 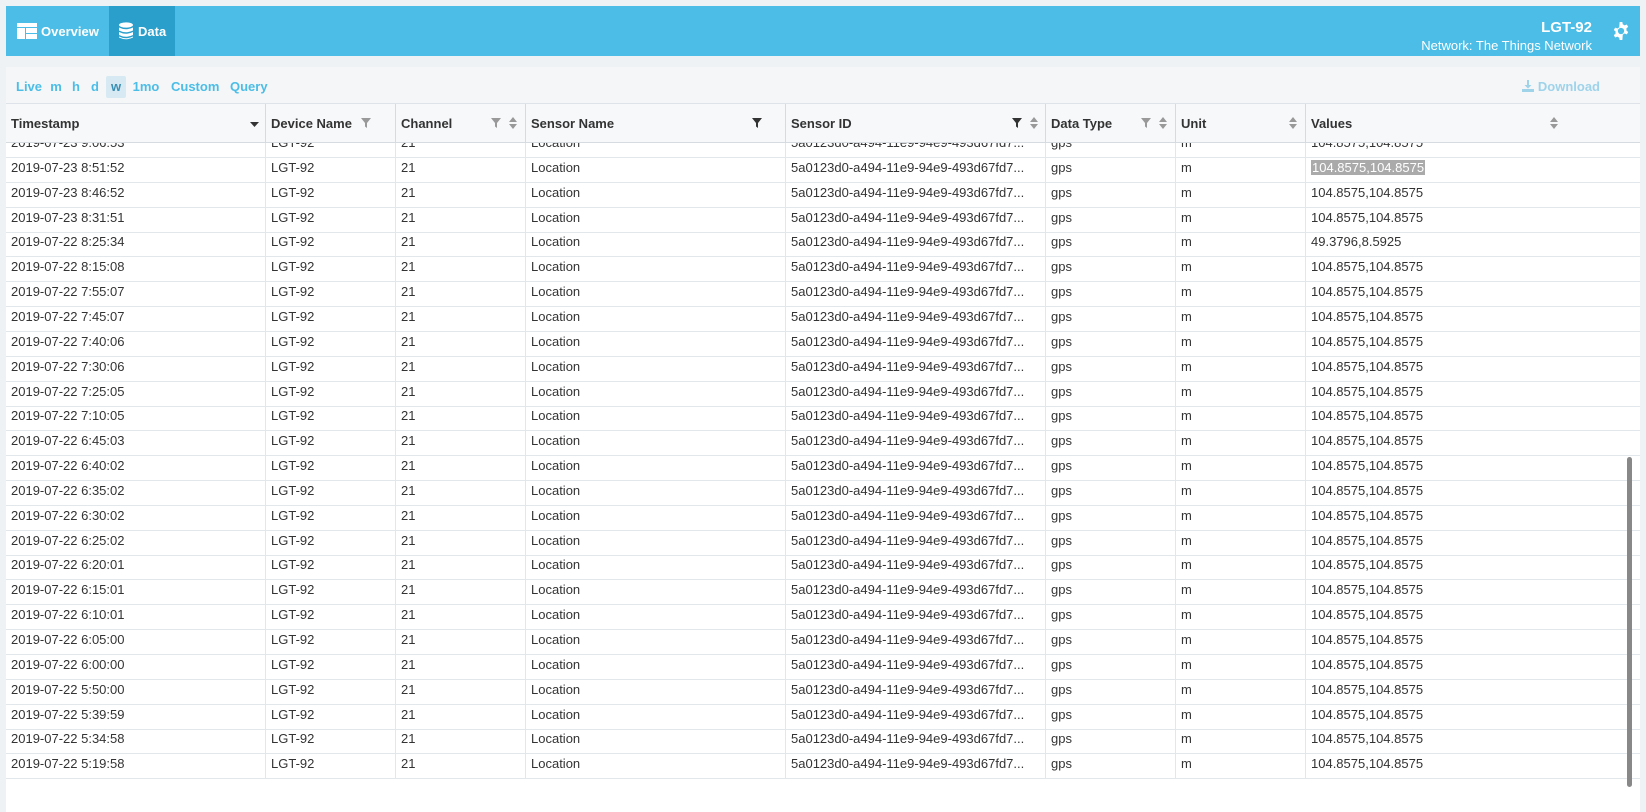 What do you see at coordinates (1437, 243) in the screenshot?
I see `table-cell: 49.3796,8.5925` at bounding box center [1437, 243].